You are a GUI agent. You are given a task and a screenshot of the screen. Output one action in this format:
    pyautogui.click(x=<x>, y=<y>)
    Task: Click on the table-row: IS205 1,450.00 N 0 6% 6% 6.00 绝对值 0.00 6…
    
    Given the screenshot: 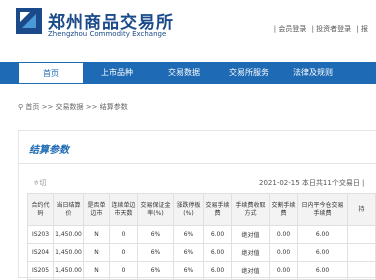 What is the action you would take?
    pyautogui.click(x=201, y=270)
    